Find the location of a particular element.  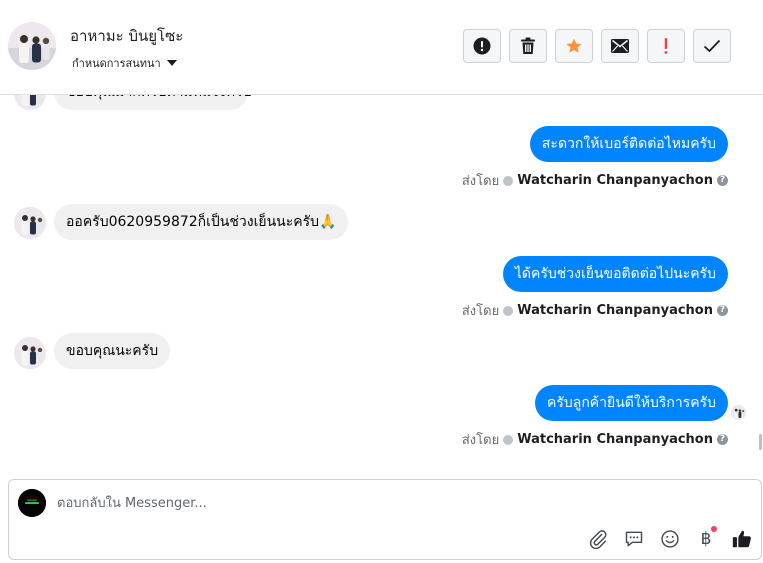

paperclip-icon is located at coordinates (598, 539).